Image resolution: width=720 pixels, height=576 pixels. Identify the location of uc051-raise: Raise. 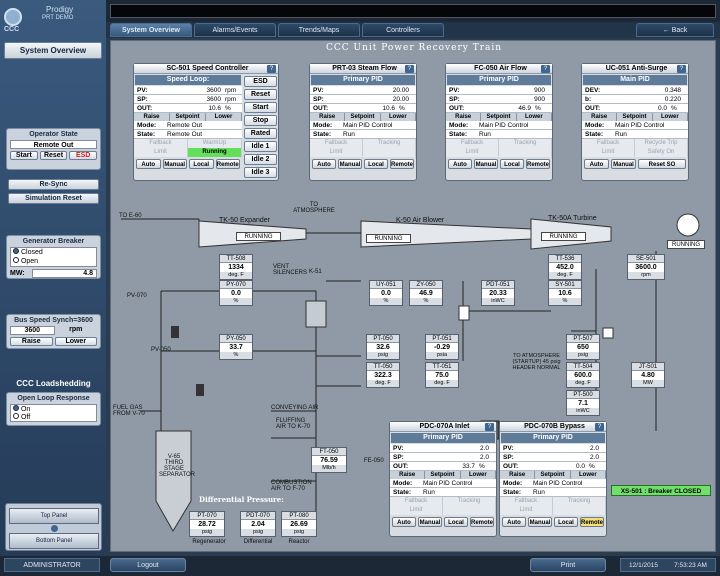
(600, 117).